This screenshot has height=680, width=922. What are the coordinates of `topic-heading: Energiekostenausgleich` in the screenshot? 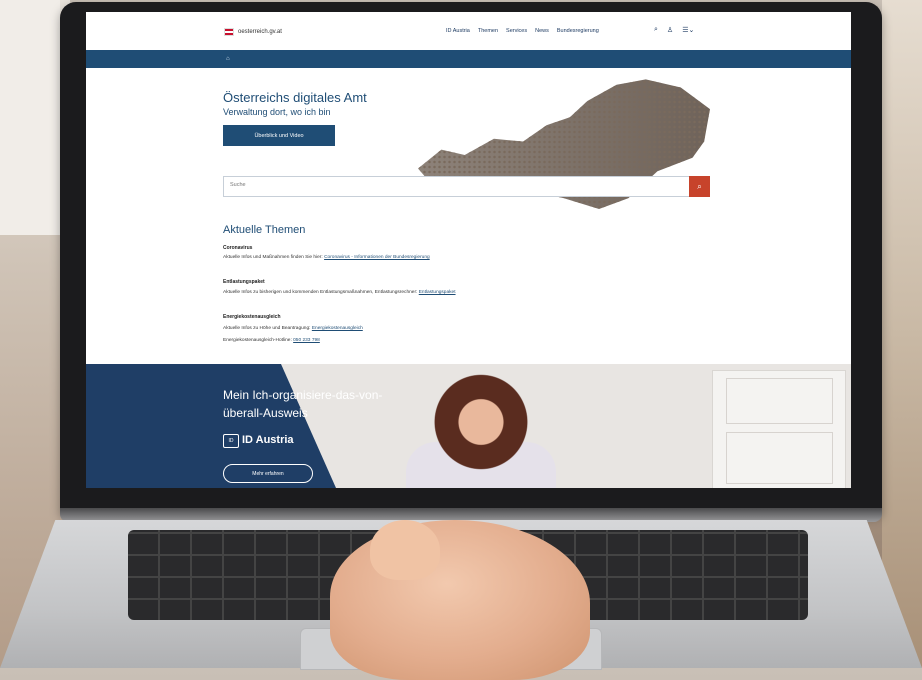 It's located at (252, 317).